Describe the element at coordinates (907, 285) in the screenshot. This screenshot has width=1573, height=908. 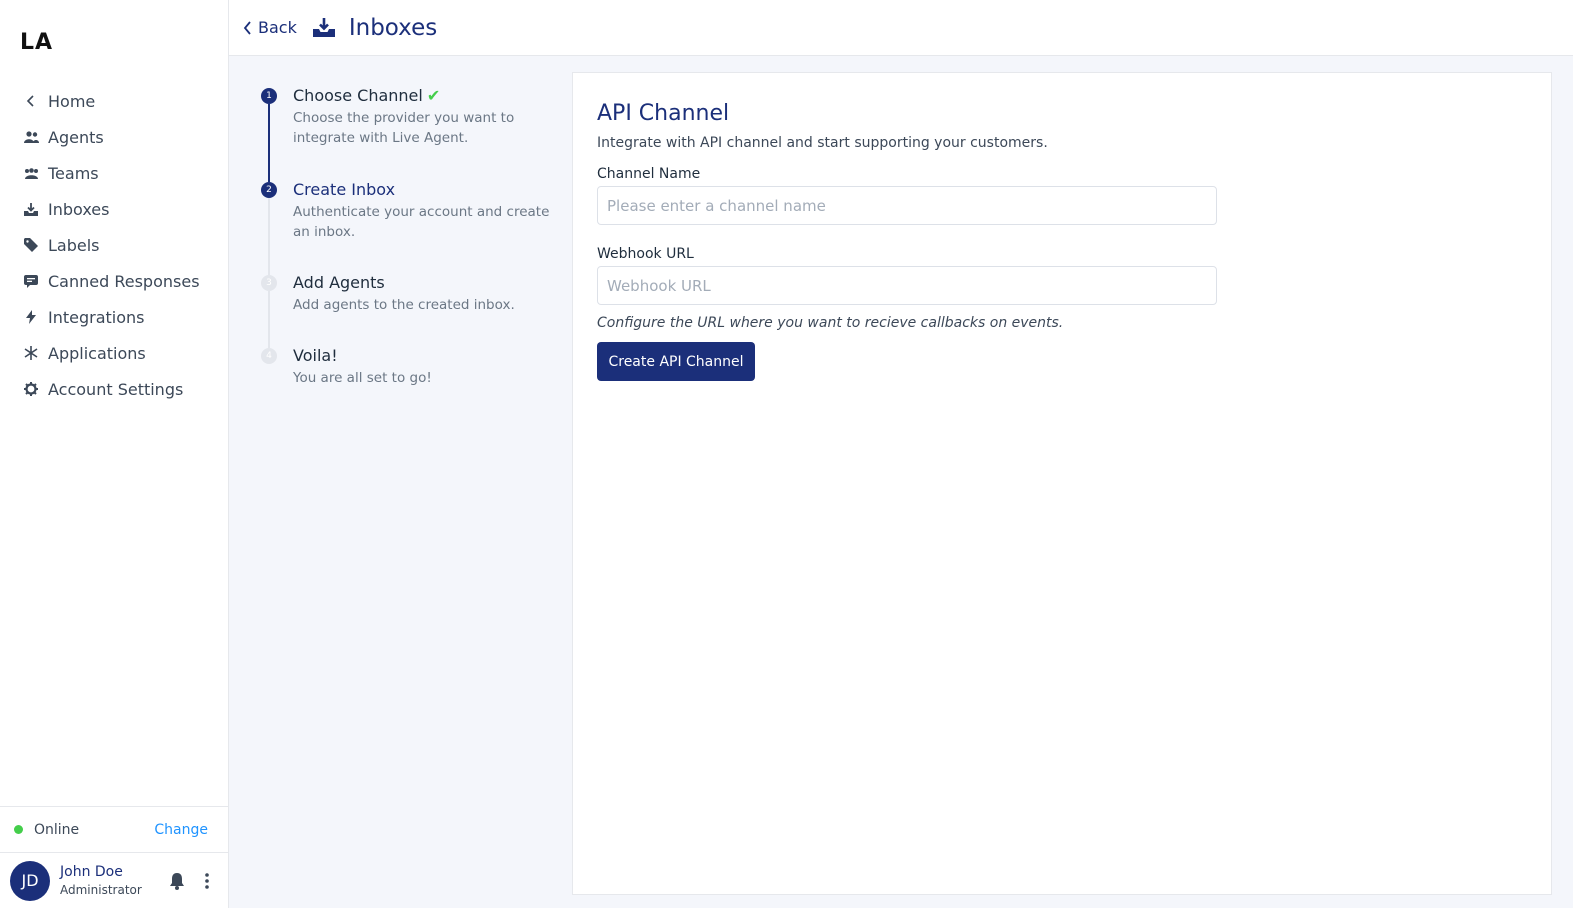
I see `webhook-url-input` at that location.